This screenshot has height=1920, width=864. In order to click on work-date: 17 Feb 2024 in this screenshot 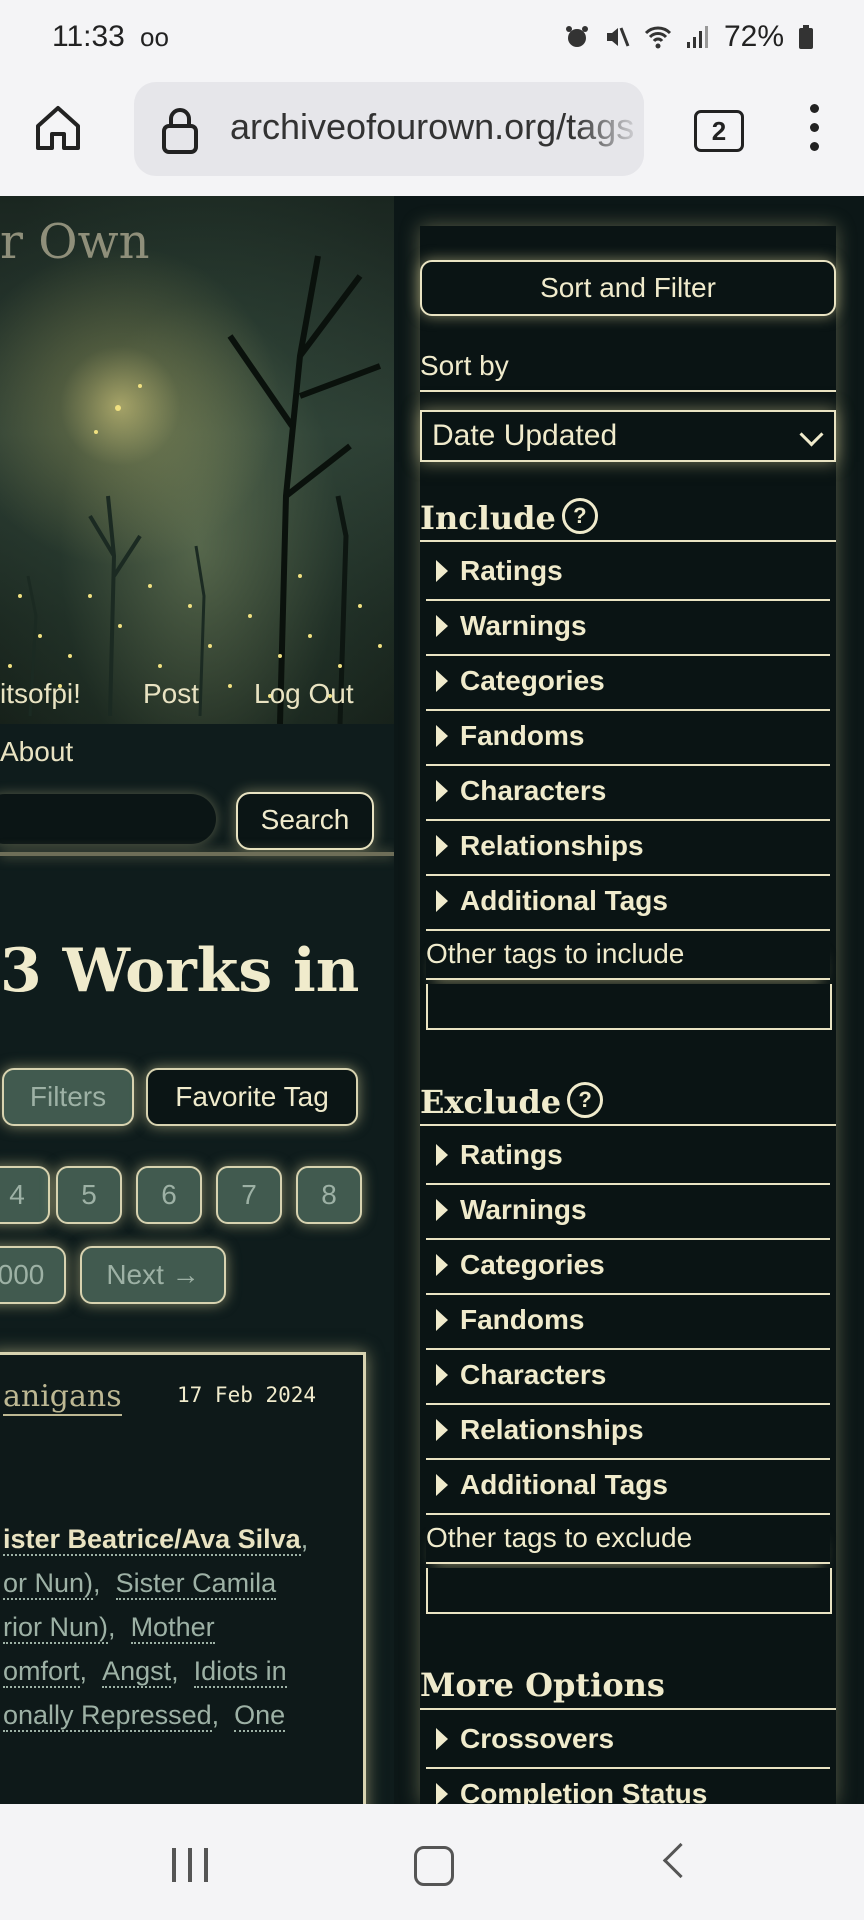, I will do `click(247, 1395)`.